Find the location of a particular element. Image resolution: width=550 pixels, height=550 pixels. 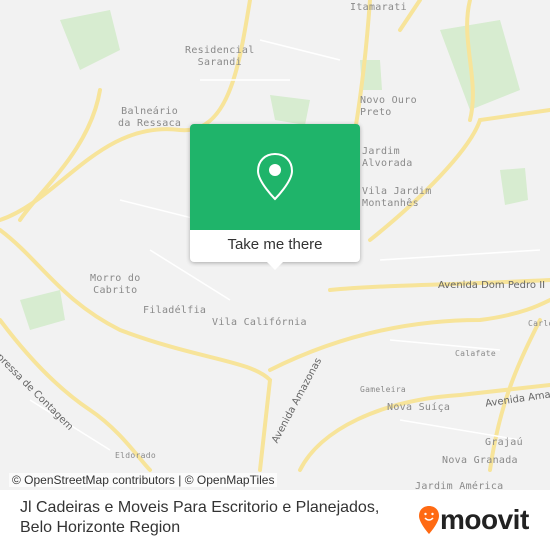

moovit-pin-icon is located at coordinates (429, 520).